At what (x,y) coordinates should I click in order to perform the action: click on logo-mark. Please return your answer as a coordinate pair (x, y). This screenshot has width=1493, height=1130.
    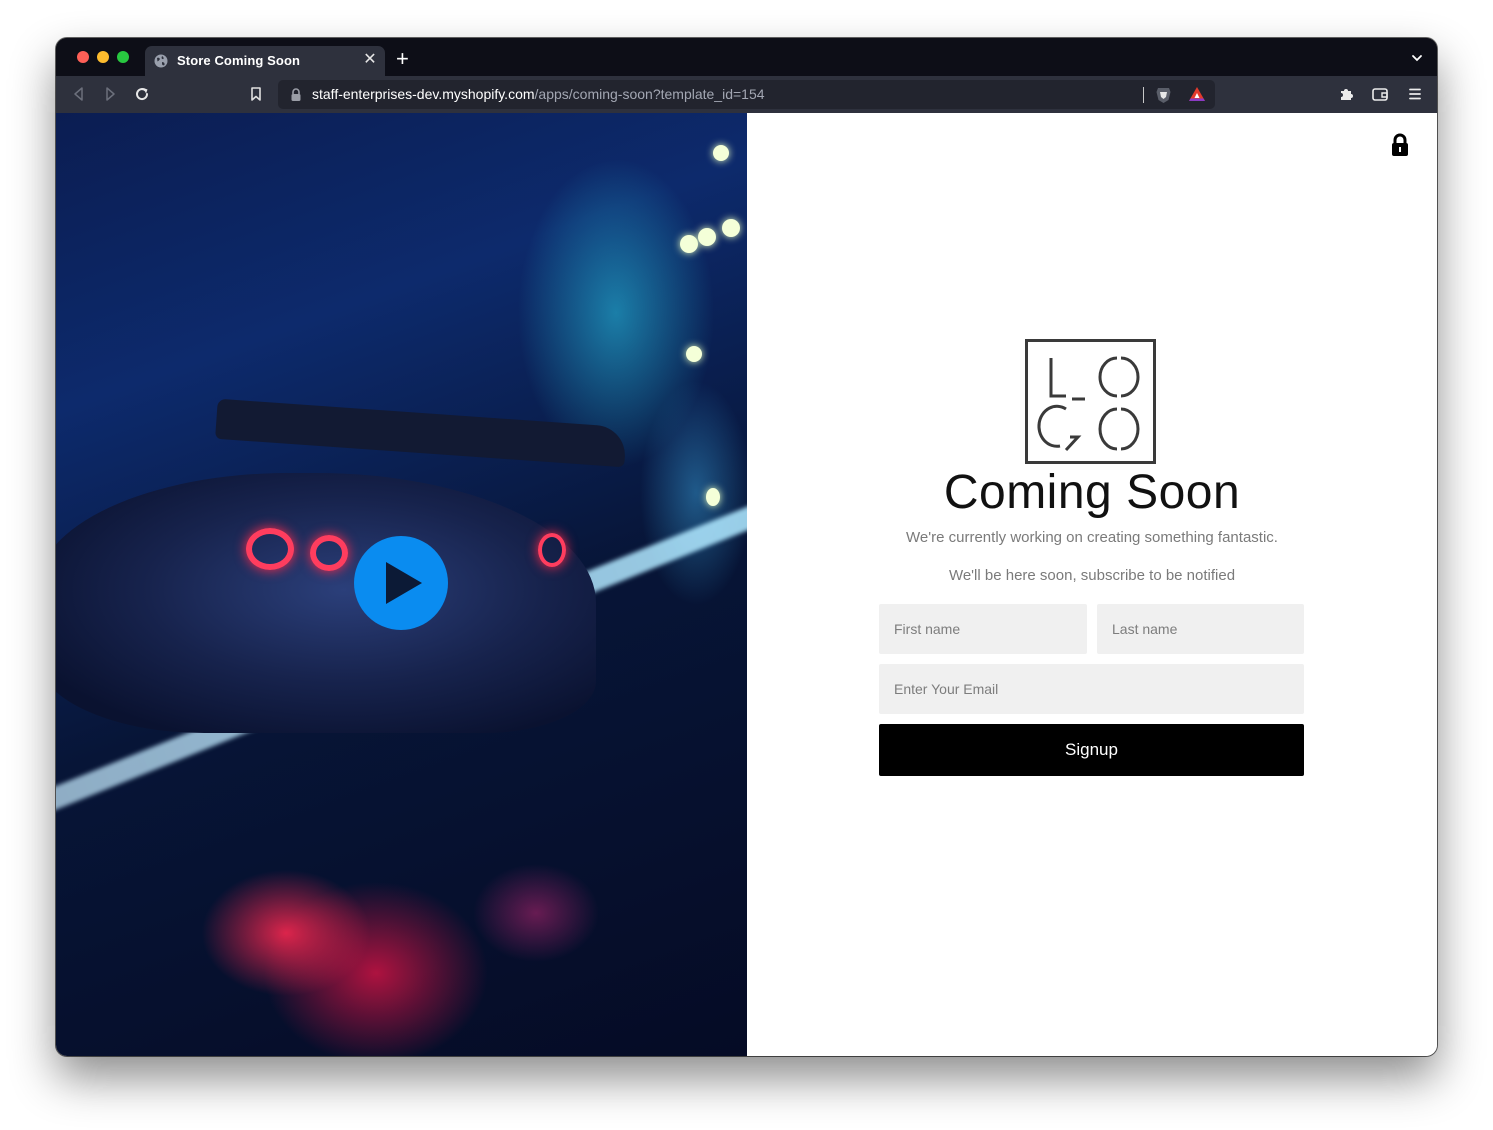
    Looking at the image, I should click on (1088, 404).